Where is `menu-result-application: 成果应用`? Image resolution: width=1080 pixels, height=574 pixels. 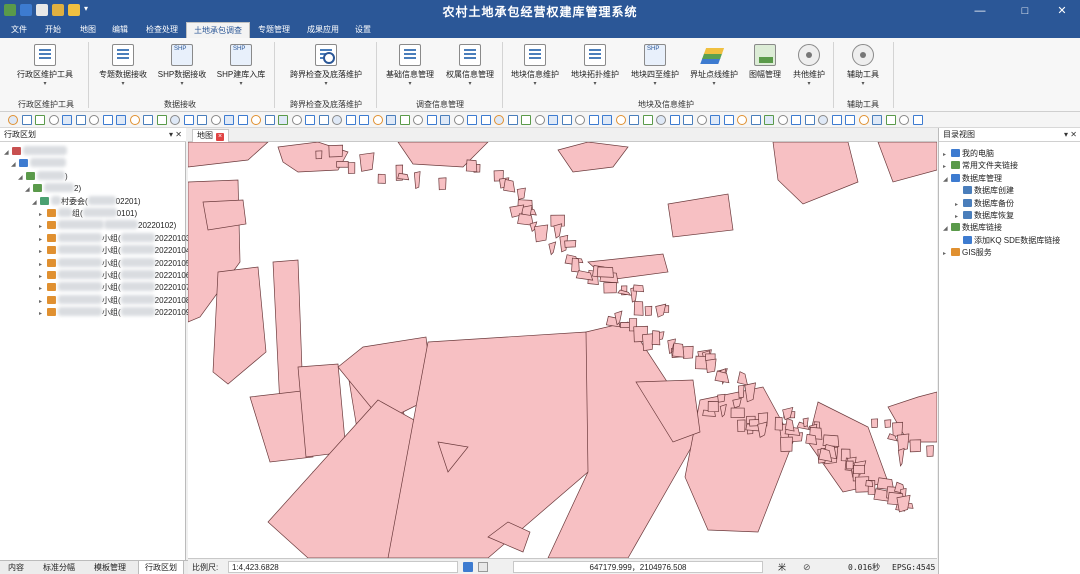 menu-result-application: 成果应用 is located at coordinates (323, 30).